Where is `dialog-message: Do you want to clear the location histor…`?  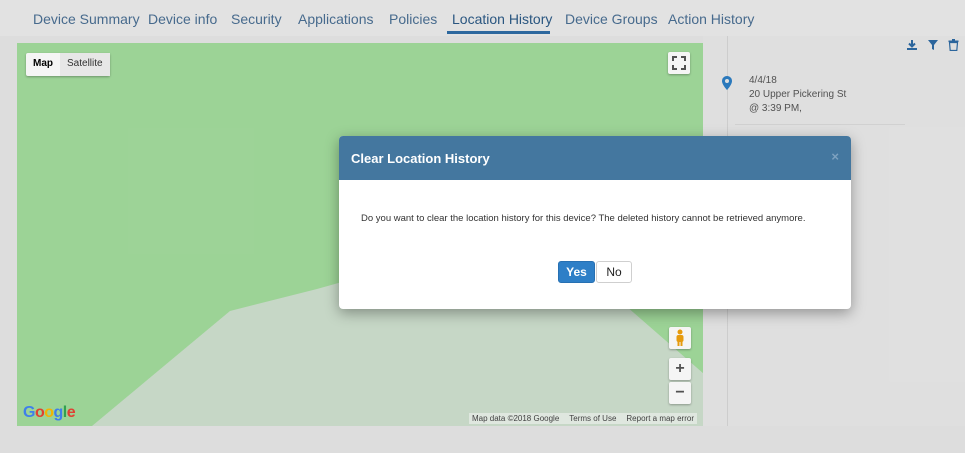 dialog-message: Do you want to clear the location histor… is located at coordinates (583, 218).